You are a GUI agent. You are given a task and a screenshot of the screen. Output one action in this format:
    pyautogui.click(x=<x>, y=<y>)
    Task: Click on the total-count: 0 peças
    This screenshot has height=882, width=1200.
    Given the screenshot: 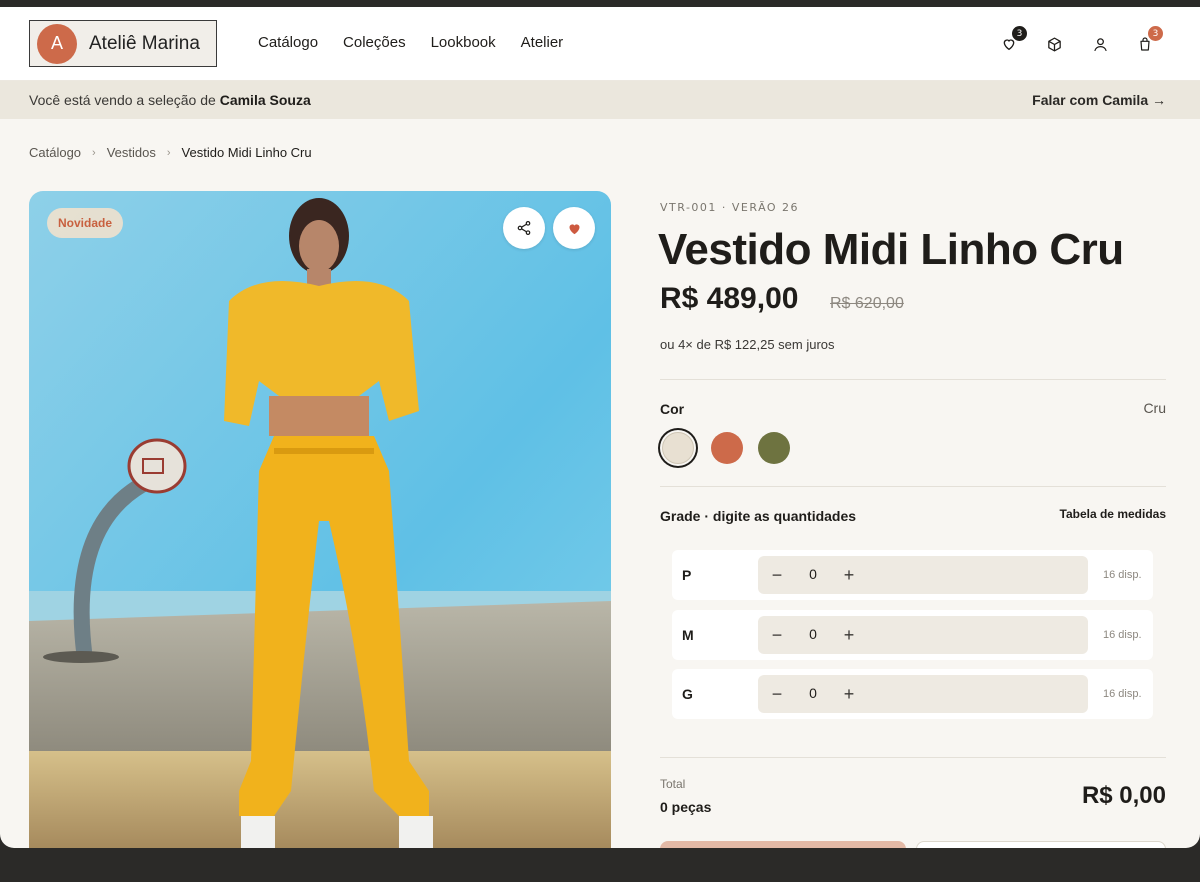 What is the action you would take?
    pyautogui.click(x=686, y=807)
    